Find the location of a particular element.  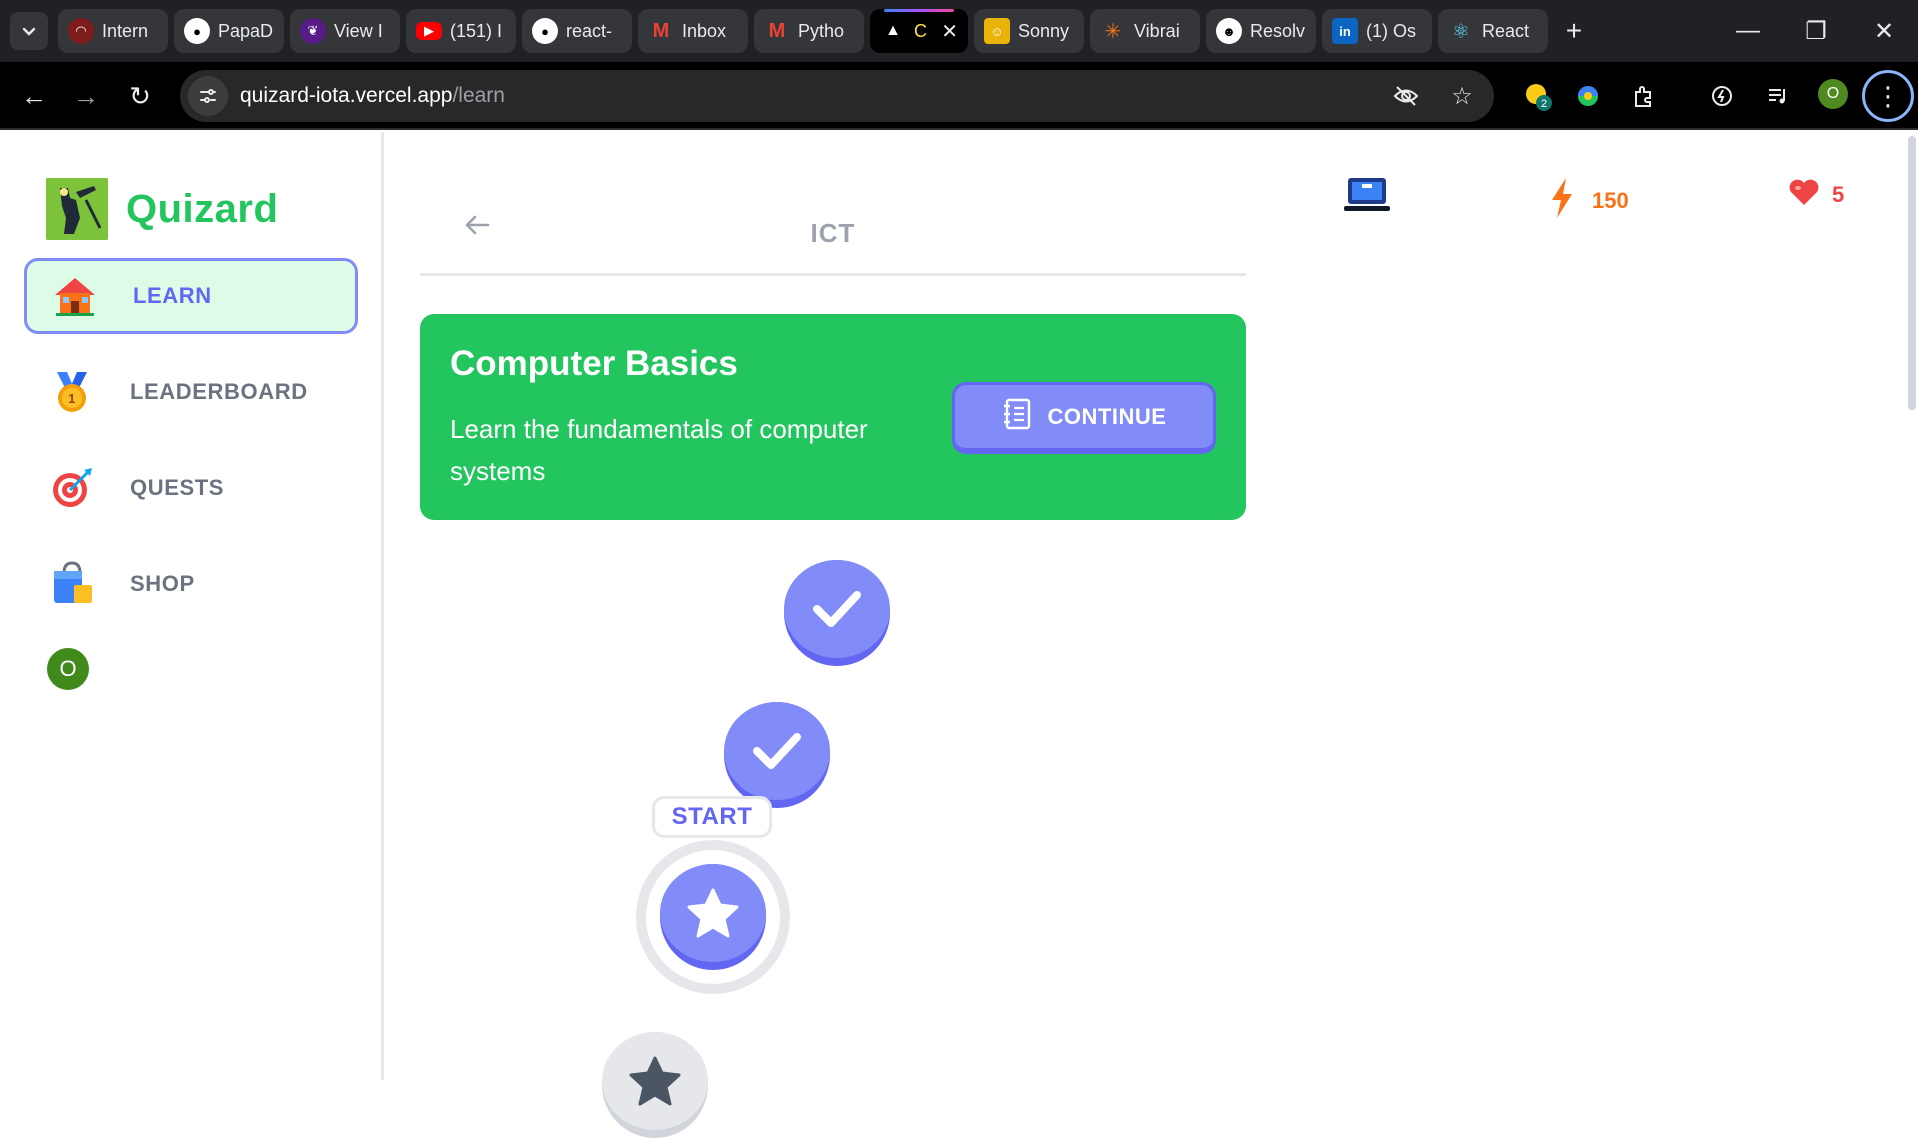

tab-label: (1) Os is located at coordinates (1391, 30).